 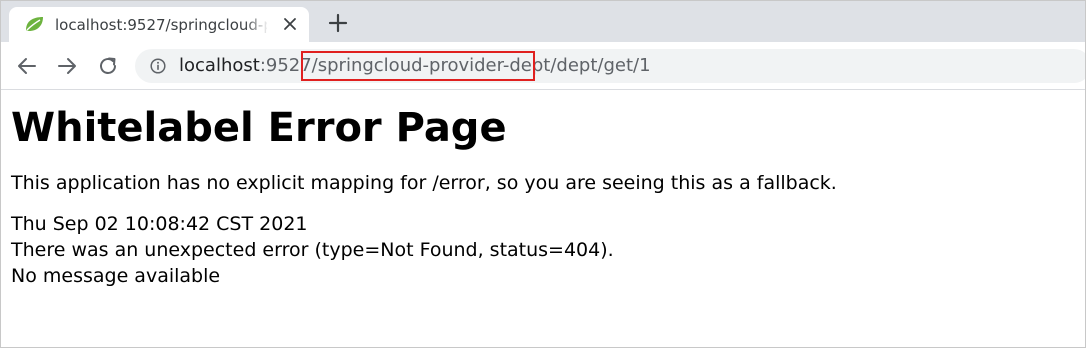 What do you see at coordinates (290, 24) in the screenshot?
I see `close-icon` at bounding box center [290, 24].